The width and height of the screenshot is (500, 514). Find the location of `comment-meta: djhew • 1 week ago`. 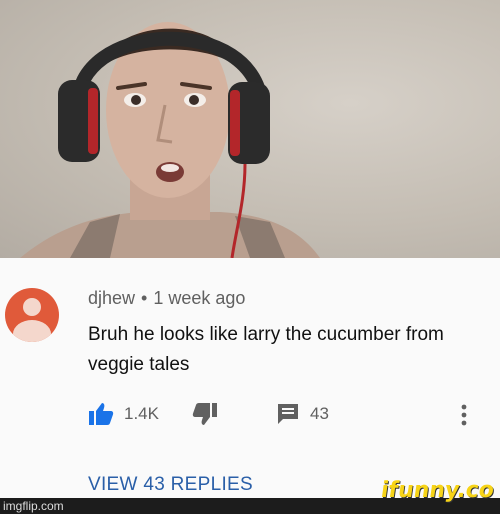

comment-meta: djhew • 1 week ago is located at coordinates (166, 298).